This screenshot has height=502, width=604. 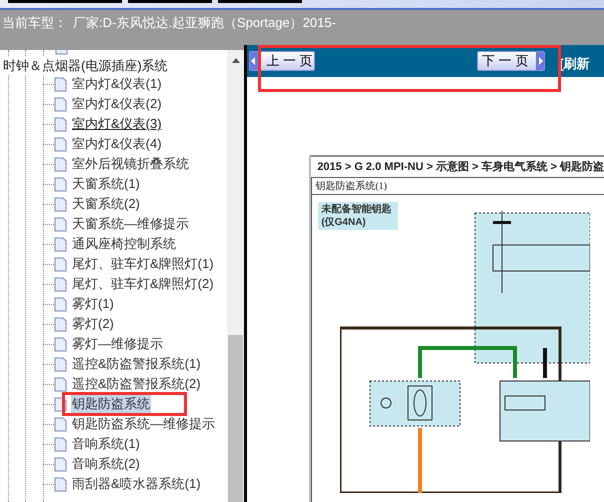 What do you see at coordinates (130, 224) in the screenshot?
I see `tree-item: 天窗系统—维修提示` at bounding box center [130, 224].